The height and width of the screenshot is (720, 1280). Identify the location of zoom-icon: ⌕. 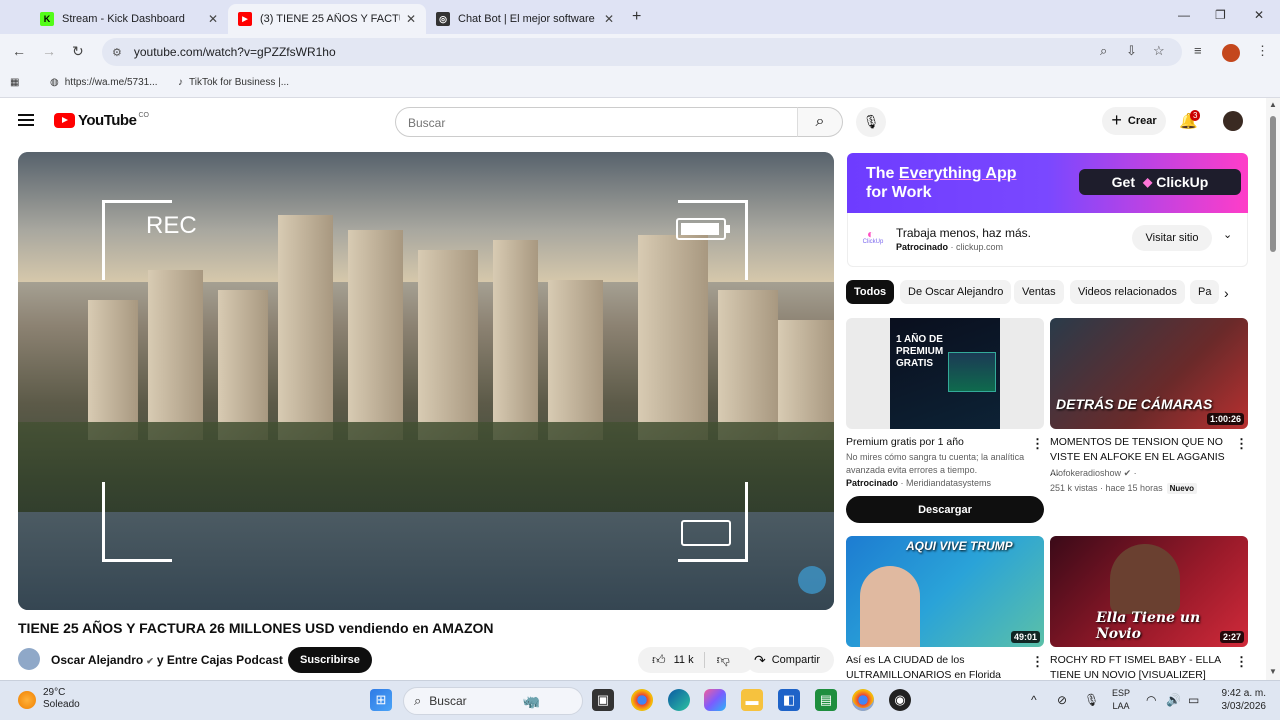
(1103, 51).